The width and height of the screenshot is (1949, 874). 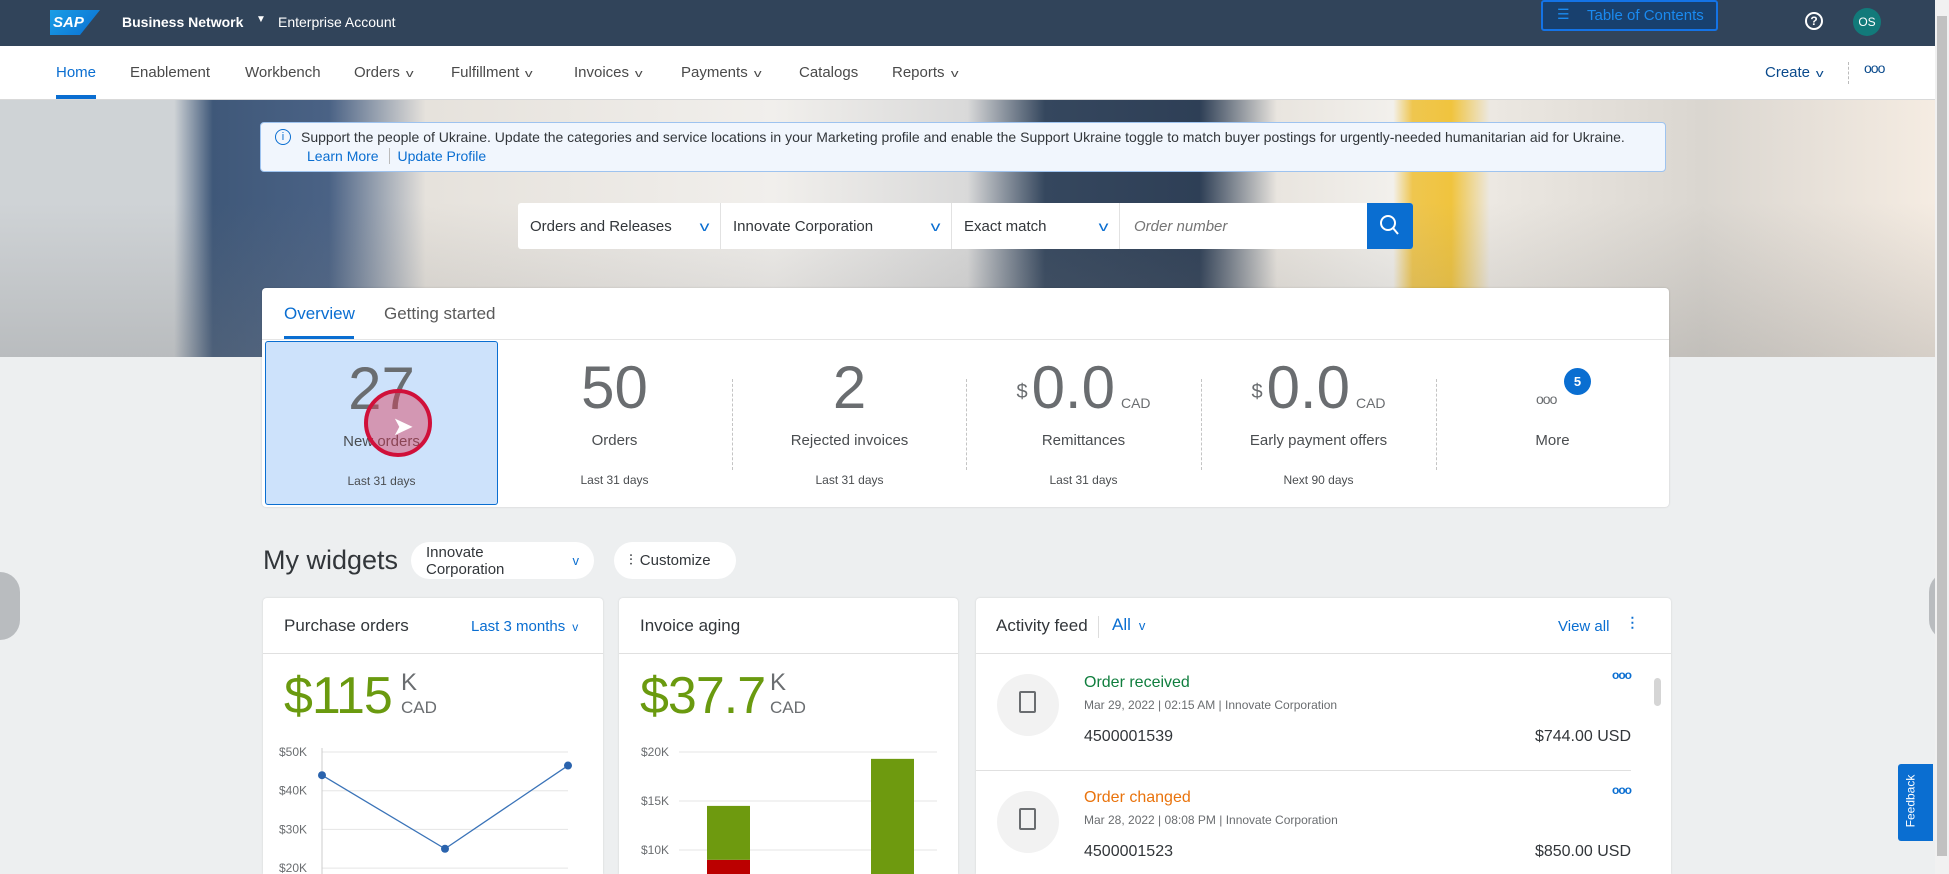 What do you see at coordinates (1657, 692) in the screenshot?
I see `feed-scrollbar` at bounding box center [1657, 692].